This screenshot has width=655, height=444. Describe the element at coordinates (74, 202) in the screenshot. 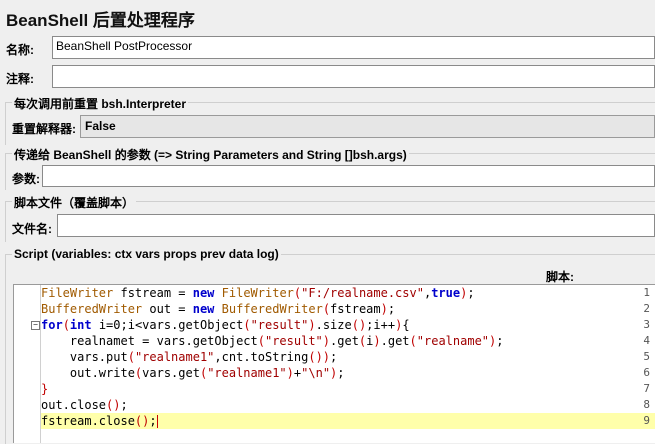

I see `file-group-legend: 脚本文件（覆盖脚本）` at that location.